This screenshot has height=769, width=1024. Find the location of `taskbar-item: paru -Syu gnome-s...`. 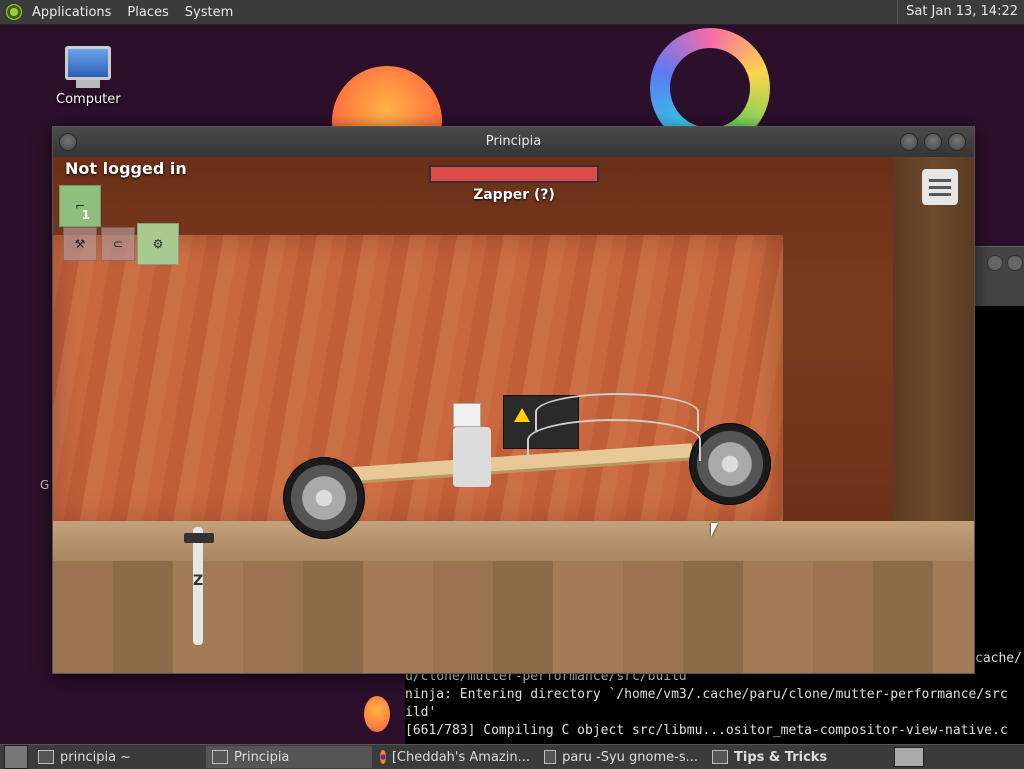

taskbar-item: paru -Syu gnome-s... is located at coordinates (621, 757).